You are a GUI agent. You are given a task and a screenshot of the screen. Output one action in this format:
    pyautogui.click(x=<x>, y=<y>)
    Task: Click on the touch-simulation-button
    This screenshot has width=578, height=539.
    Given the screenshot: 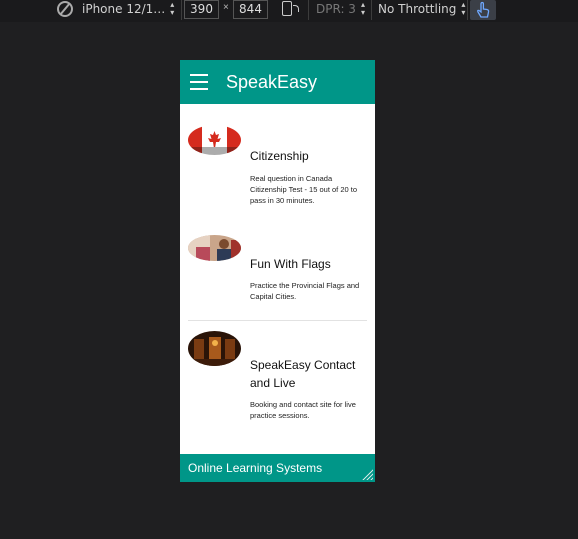 What is the action you would take?
    pyautogui.click(x=483, y=10)
    